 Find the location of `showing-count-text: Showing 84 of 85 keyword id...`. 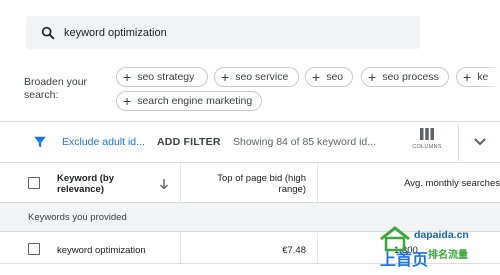

showing-count-text: Showing 84 of 85 keyword id... is located at coordinates (305, 142).